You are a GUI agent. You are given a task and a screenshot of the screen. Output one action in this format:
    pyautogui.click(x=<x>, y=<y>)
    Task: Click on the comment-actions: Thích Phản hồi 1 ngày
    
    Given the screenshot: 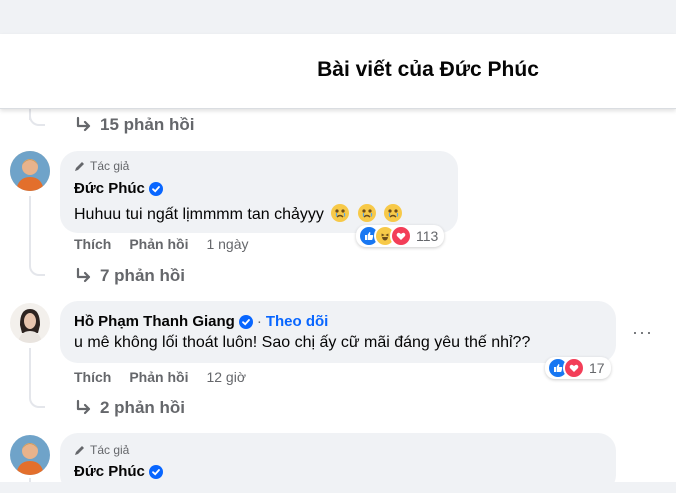 What is the action you would take?
    pyautogui.click(x=161, y=244)
    